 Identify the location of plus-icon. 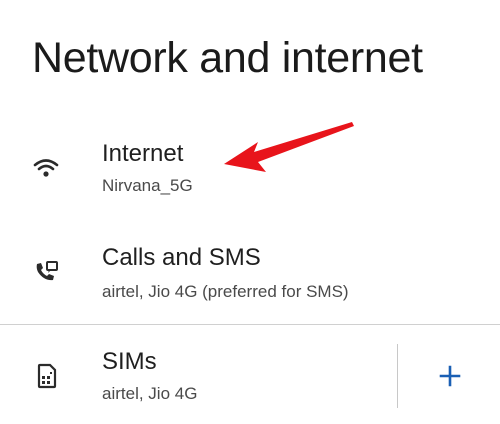
(450, 378).